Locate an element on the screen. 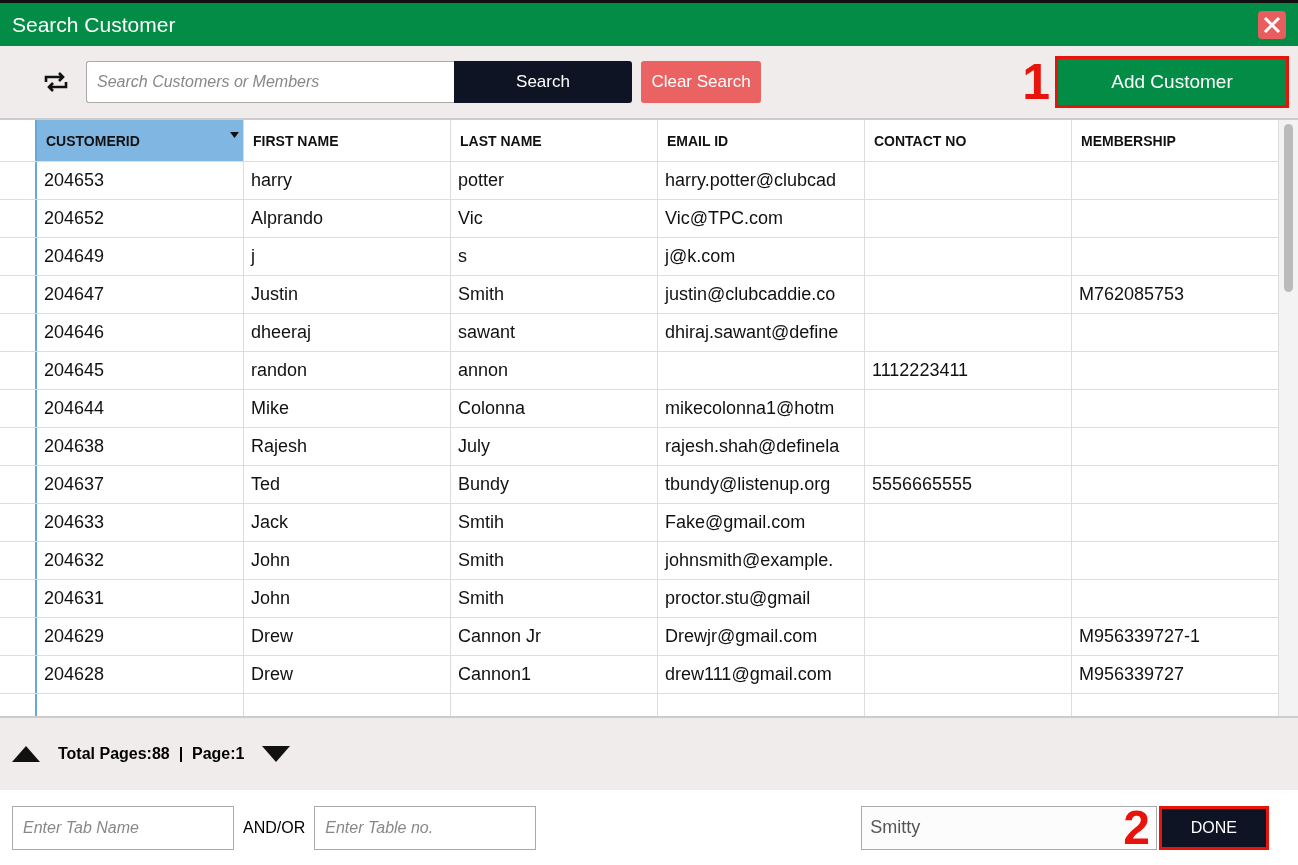 This screenshot has width=1298, height=865. column-header: FIRST NAME is located at coordinates (347, 140).